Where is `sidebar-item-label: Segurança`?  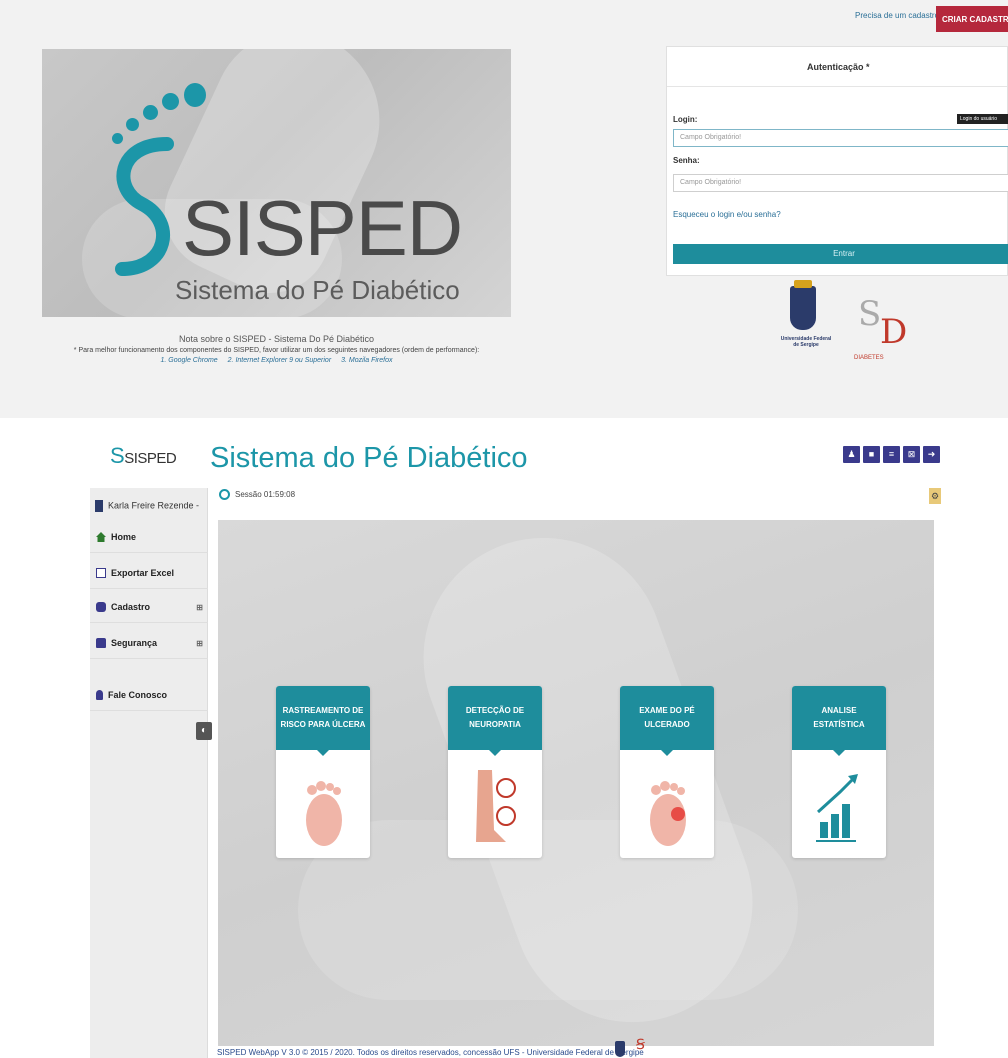 sidebar-item-label: Segurança is located at coordinates (134, 643).